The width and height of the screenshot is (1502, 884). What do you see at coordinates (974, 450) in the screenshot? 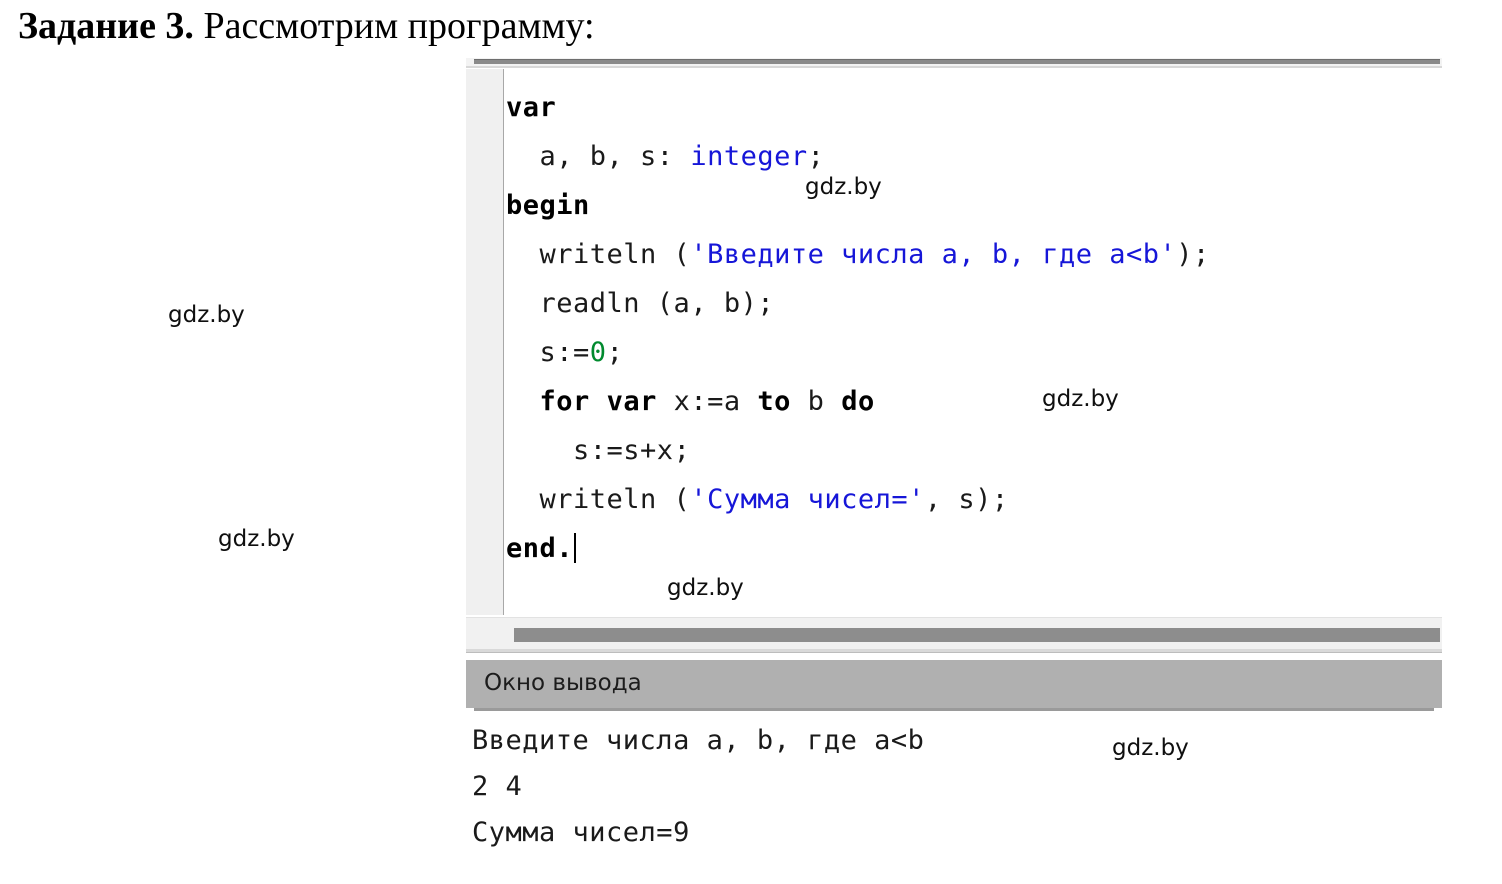
I see `code-line: s:=s+x;` at bounding box center [974, 450].